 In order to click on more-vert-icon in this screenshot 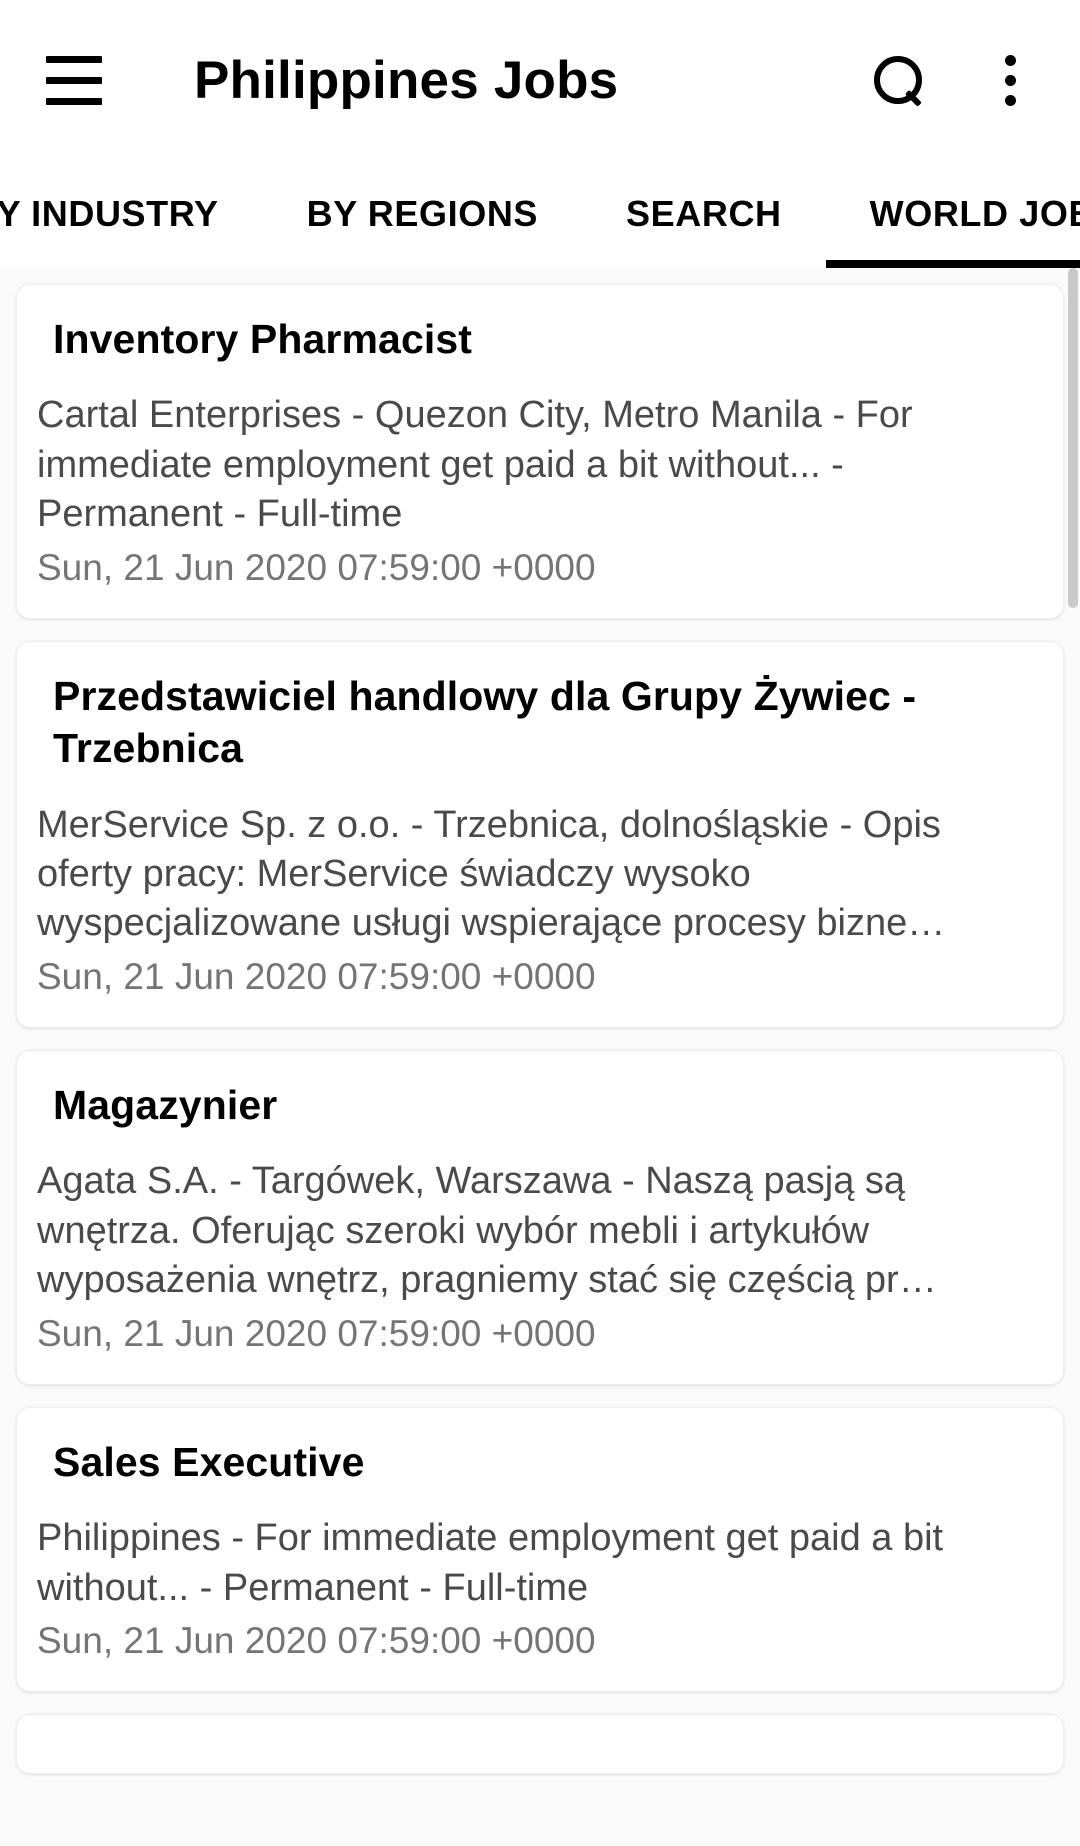, I will do `click(1010, 80)`.